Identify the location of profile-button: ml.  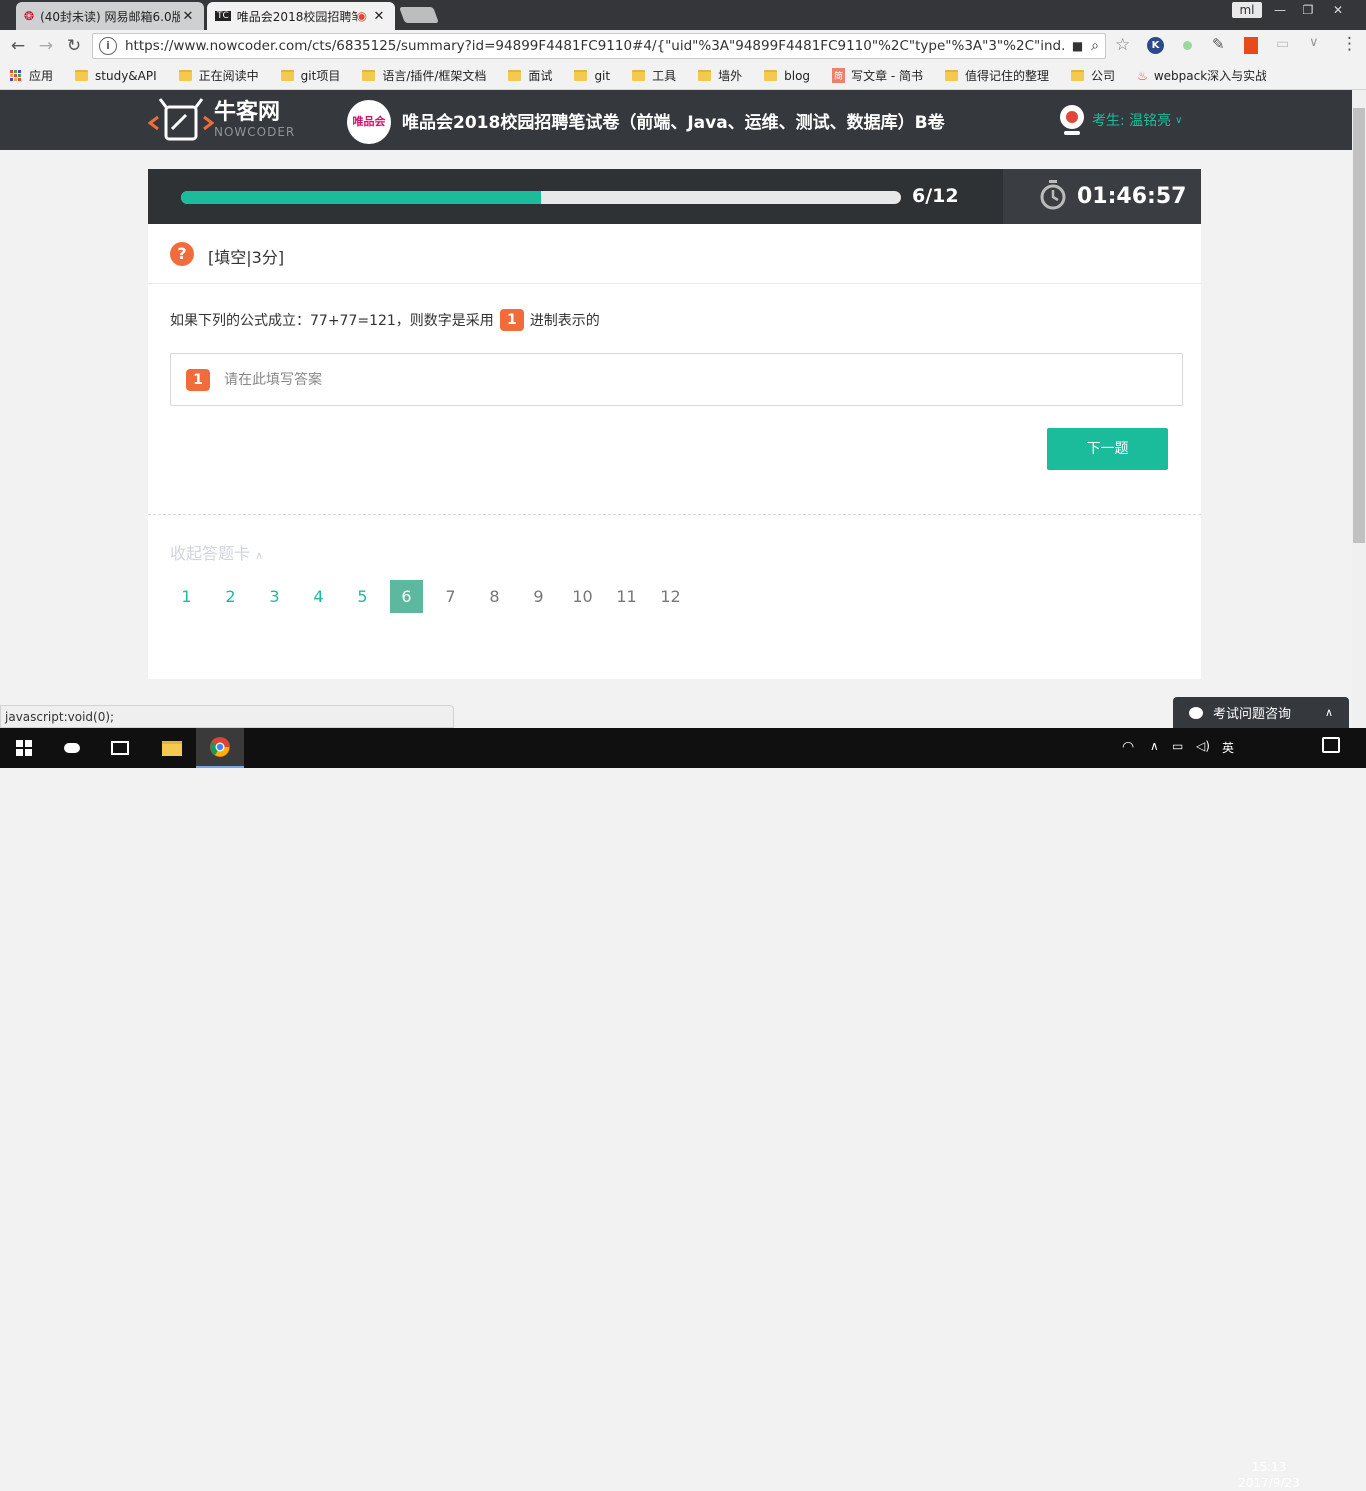
(1247, 10).